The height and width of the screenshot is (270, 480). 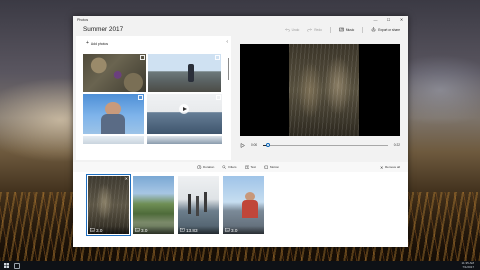 I want to click on maximize-button: ☐, so click(x=388, y=19).